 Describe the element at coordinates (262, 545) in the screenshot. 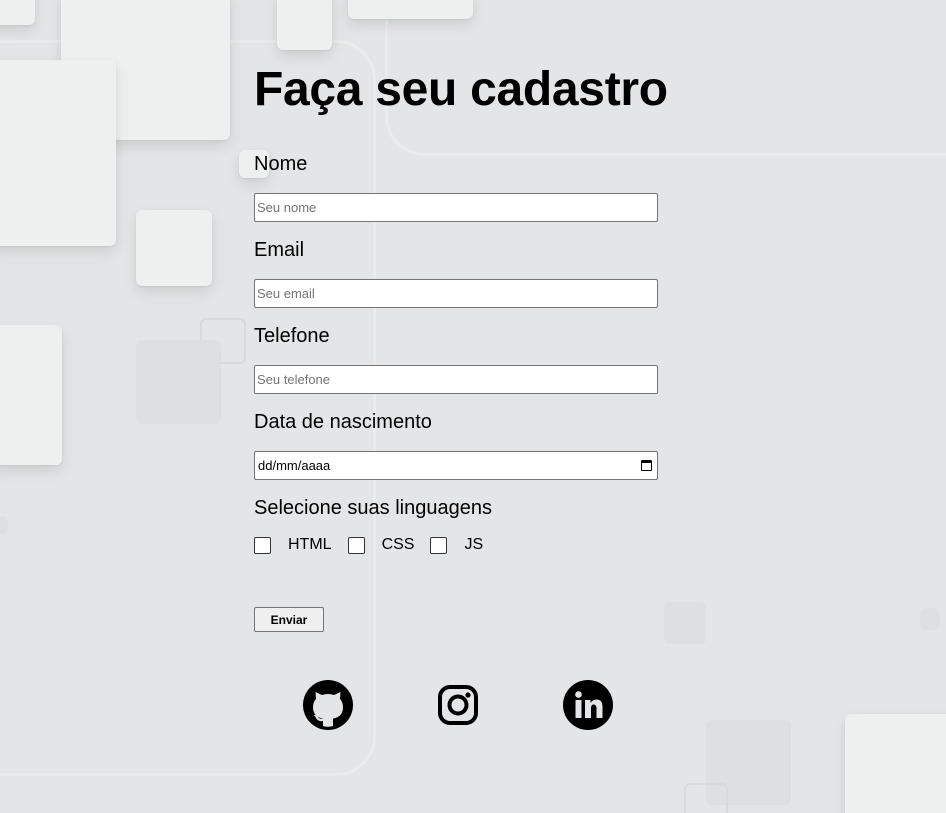

I see `checkbox-html` at that location.